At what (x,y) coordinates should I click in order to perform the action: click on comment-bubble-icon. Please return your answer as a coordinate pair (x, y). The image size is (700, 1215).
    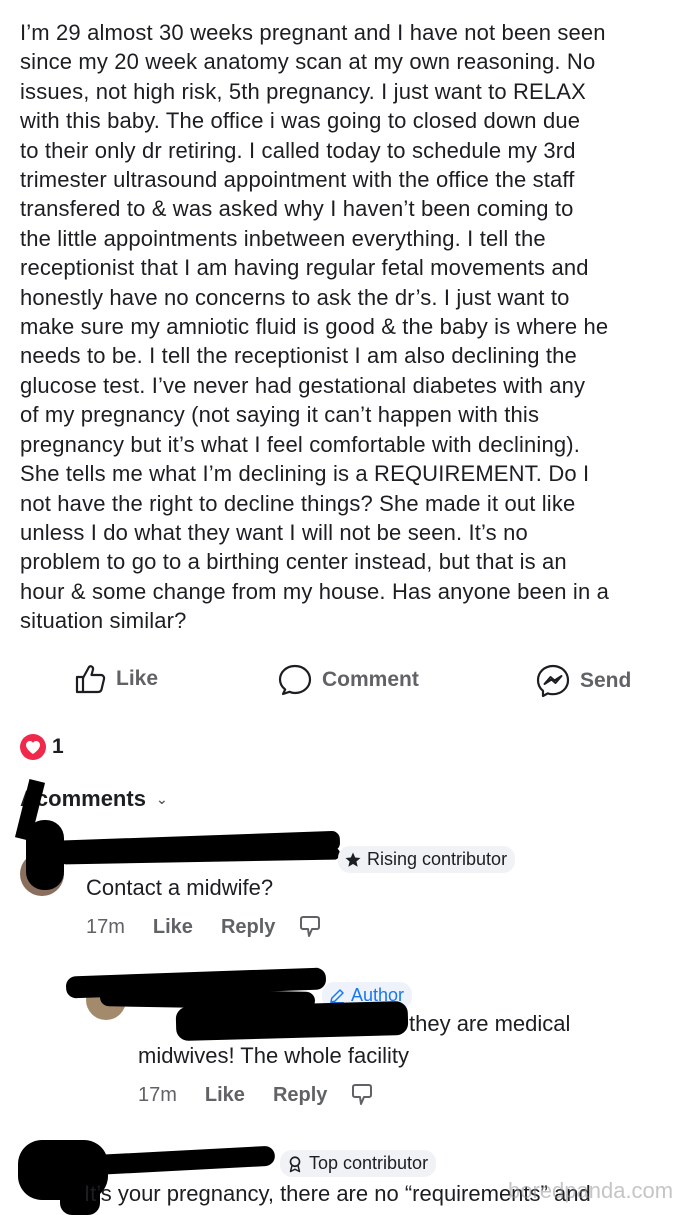
    Looking at the image, I should click on (295, 680).